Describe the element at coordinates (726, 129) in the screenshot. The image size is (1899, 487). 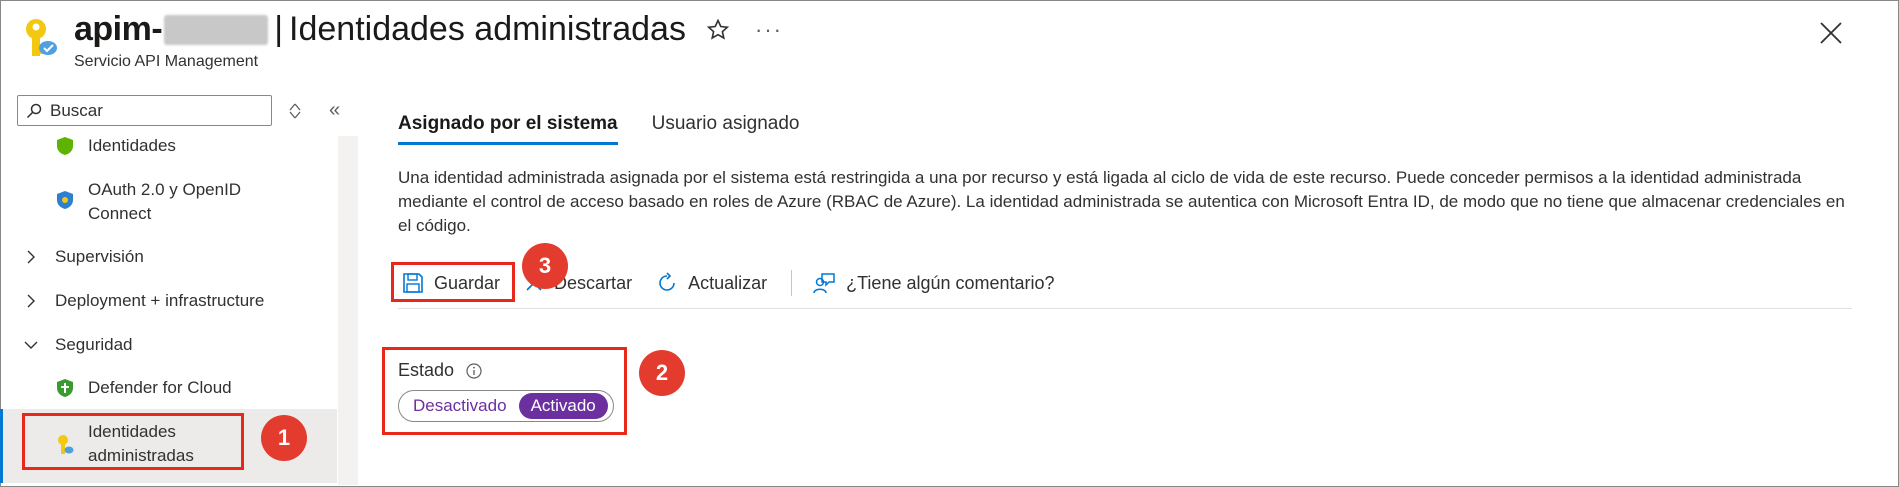
I see `tab-user-assigned: Usuario asignado` at that location.